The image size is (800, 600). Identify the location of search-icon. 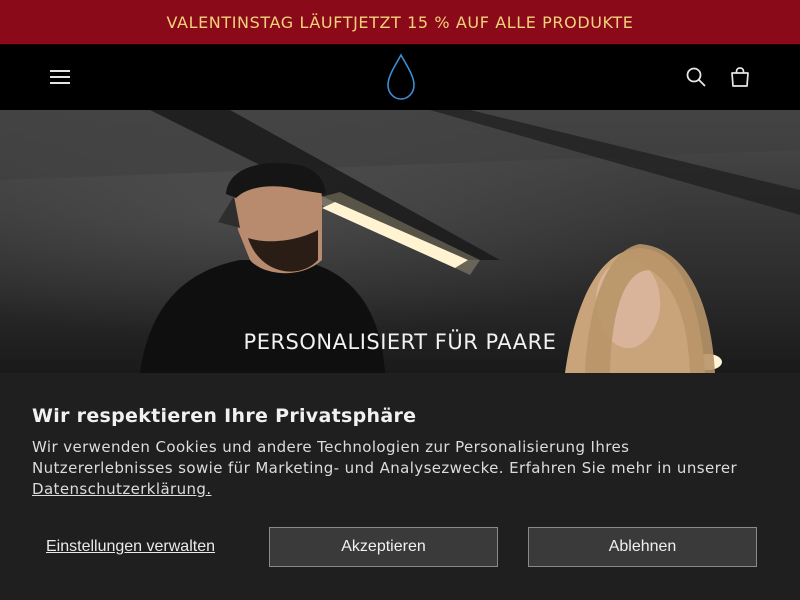
(696, 77).